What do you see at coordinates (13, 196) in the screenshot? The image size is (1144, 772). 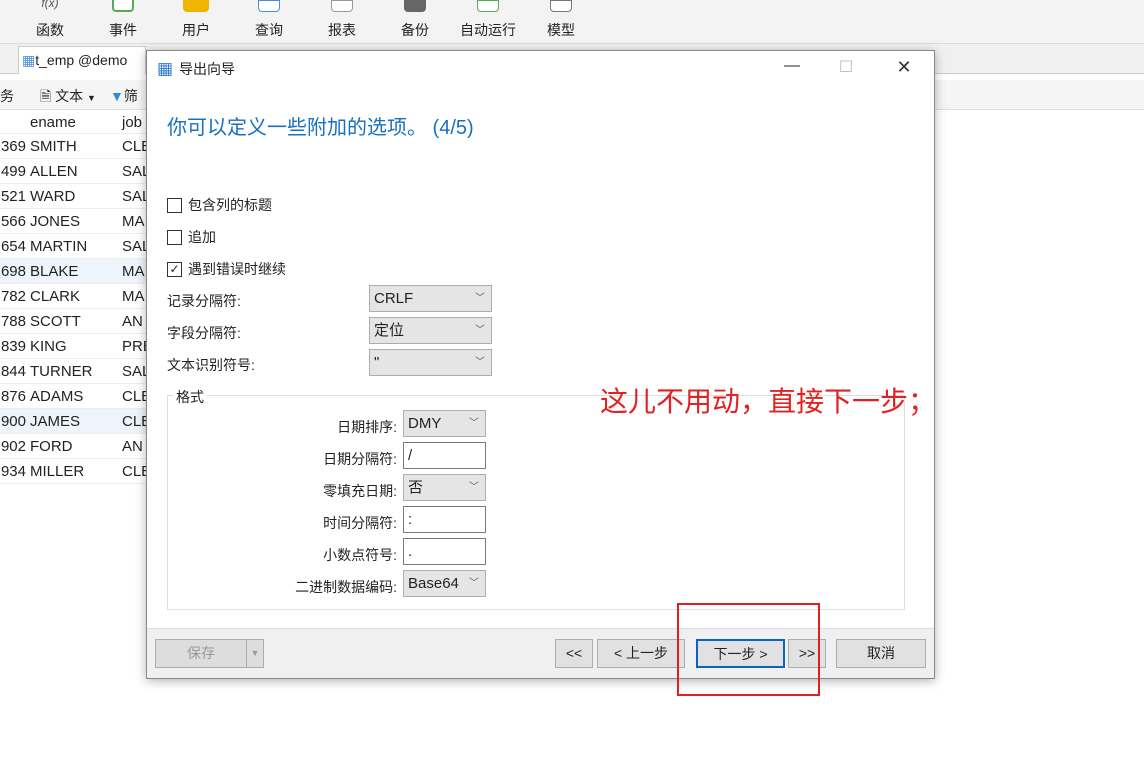 I see `row-id-cell: 521` at bounding box center [13, 196].